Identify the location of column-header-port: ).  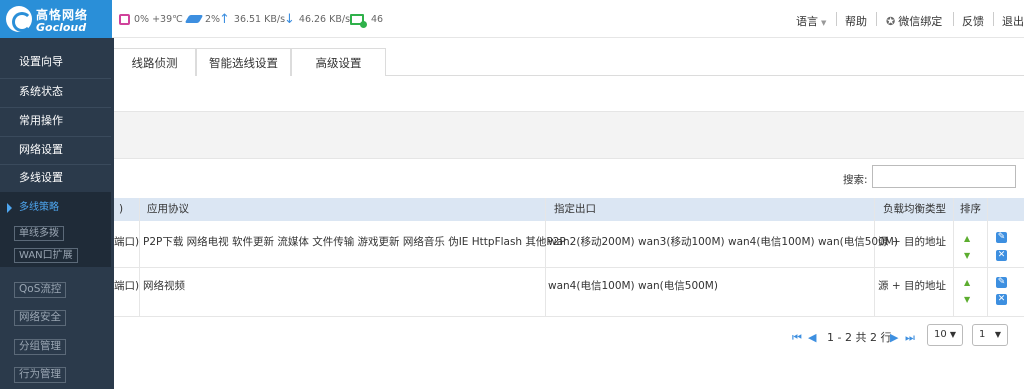
(121, 209).